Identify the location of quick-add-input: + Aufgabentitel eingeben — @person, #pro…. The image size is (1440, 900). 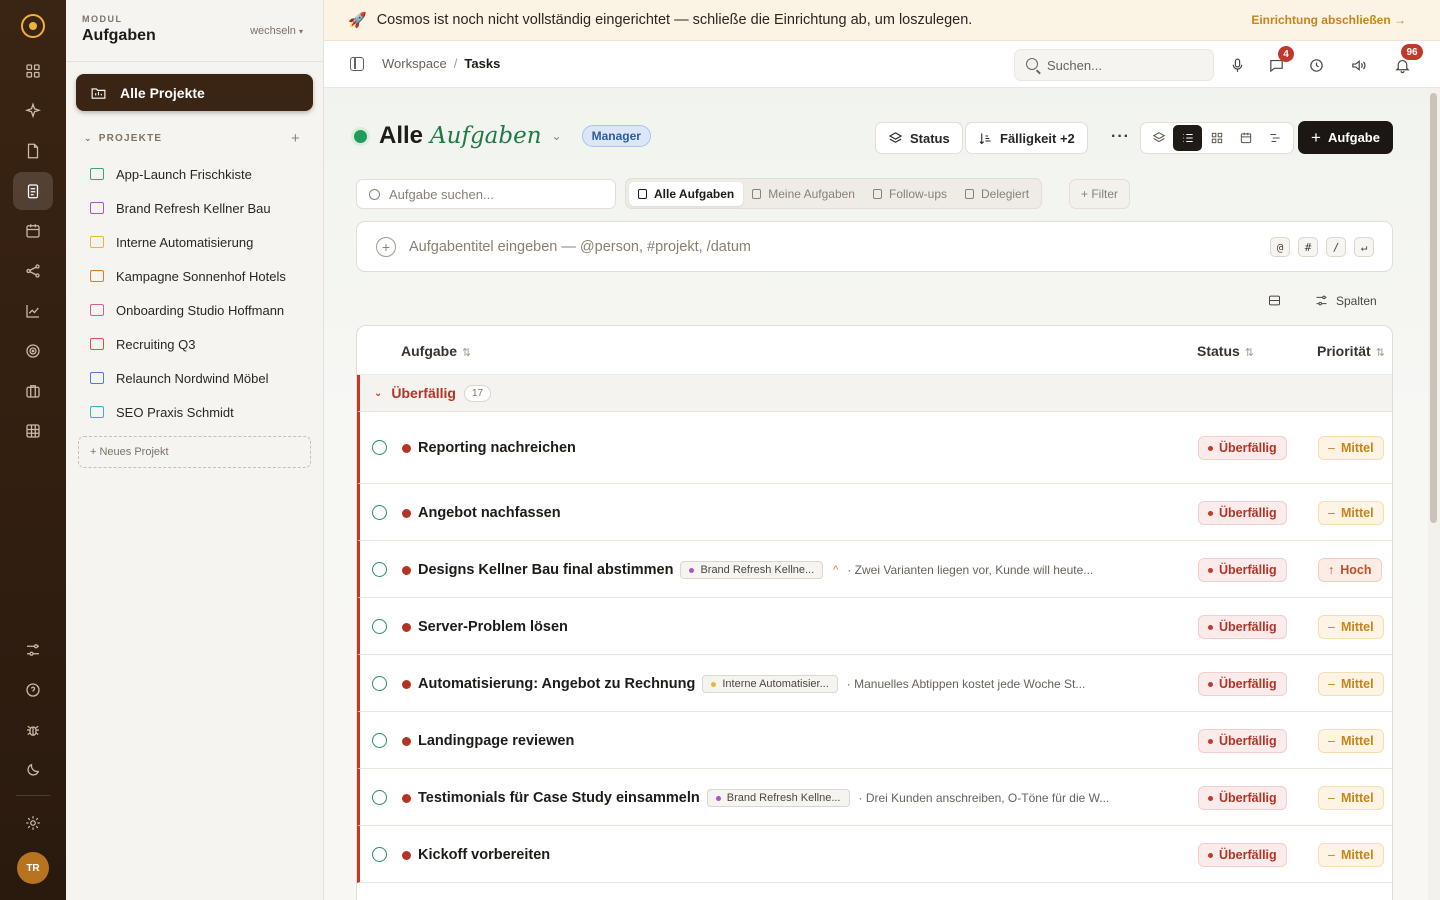
(874, 246).